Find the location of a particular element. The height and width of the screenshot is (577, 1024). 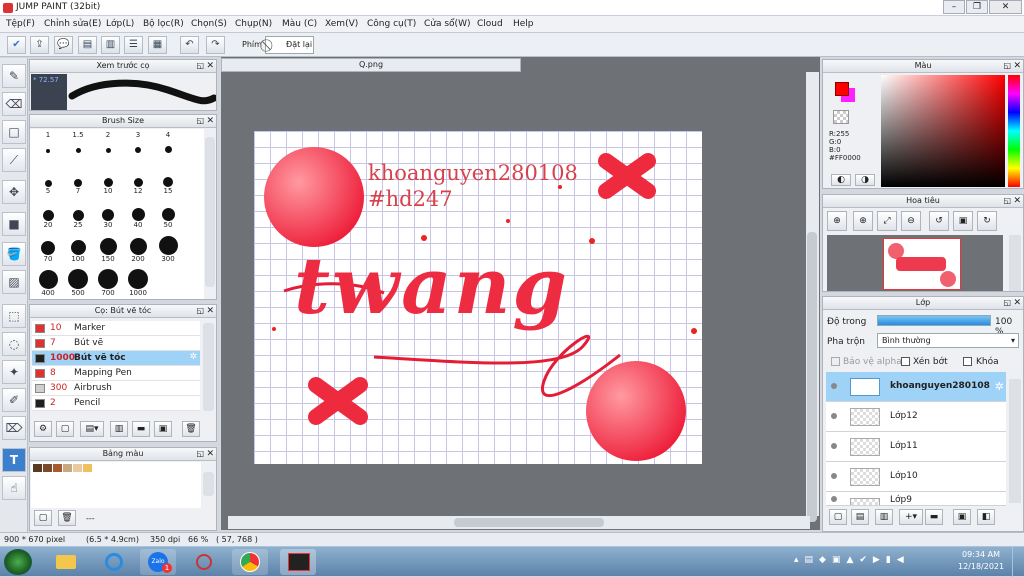

menu-window: Cửa sổ(W) is located at coordinates (447, 24).